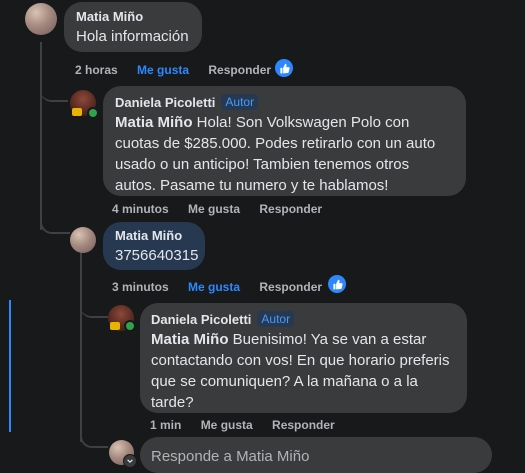  What do you see at coordinates (132, 36) in the screenshot?
I see `comment-text: Hola información` at bounding box center [132, 36].